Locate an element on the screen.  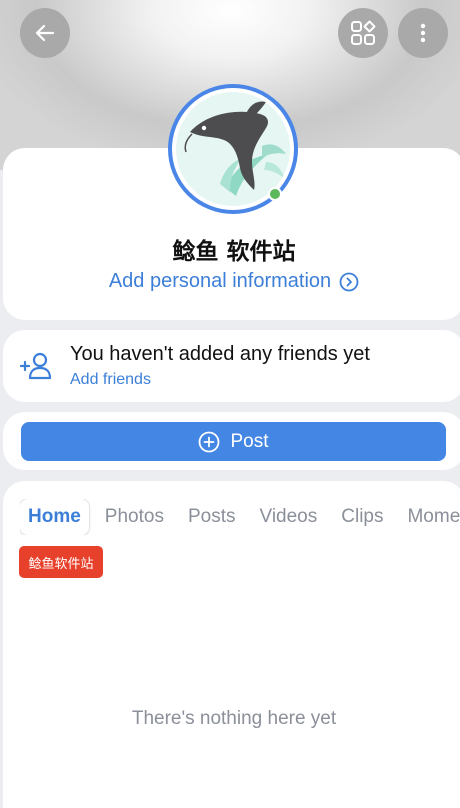
tab-clips: Clips is located at coordinates (362, 517).